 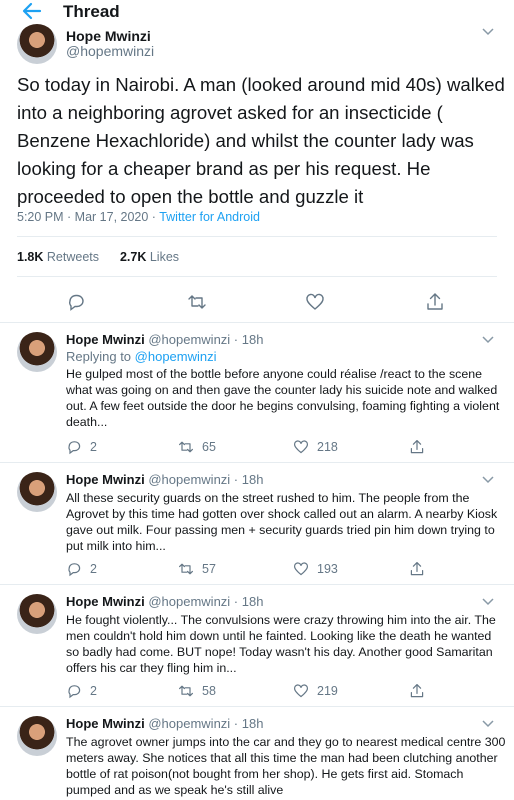 I want to click on like-count: 193, so click(x=327, y=569).